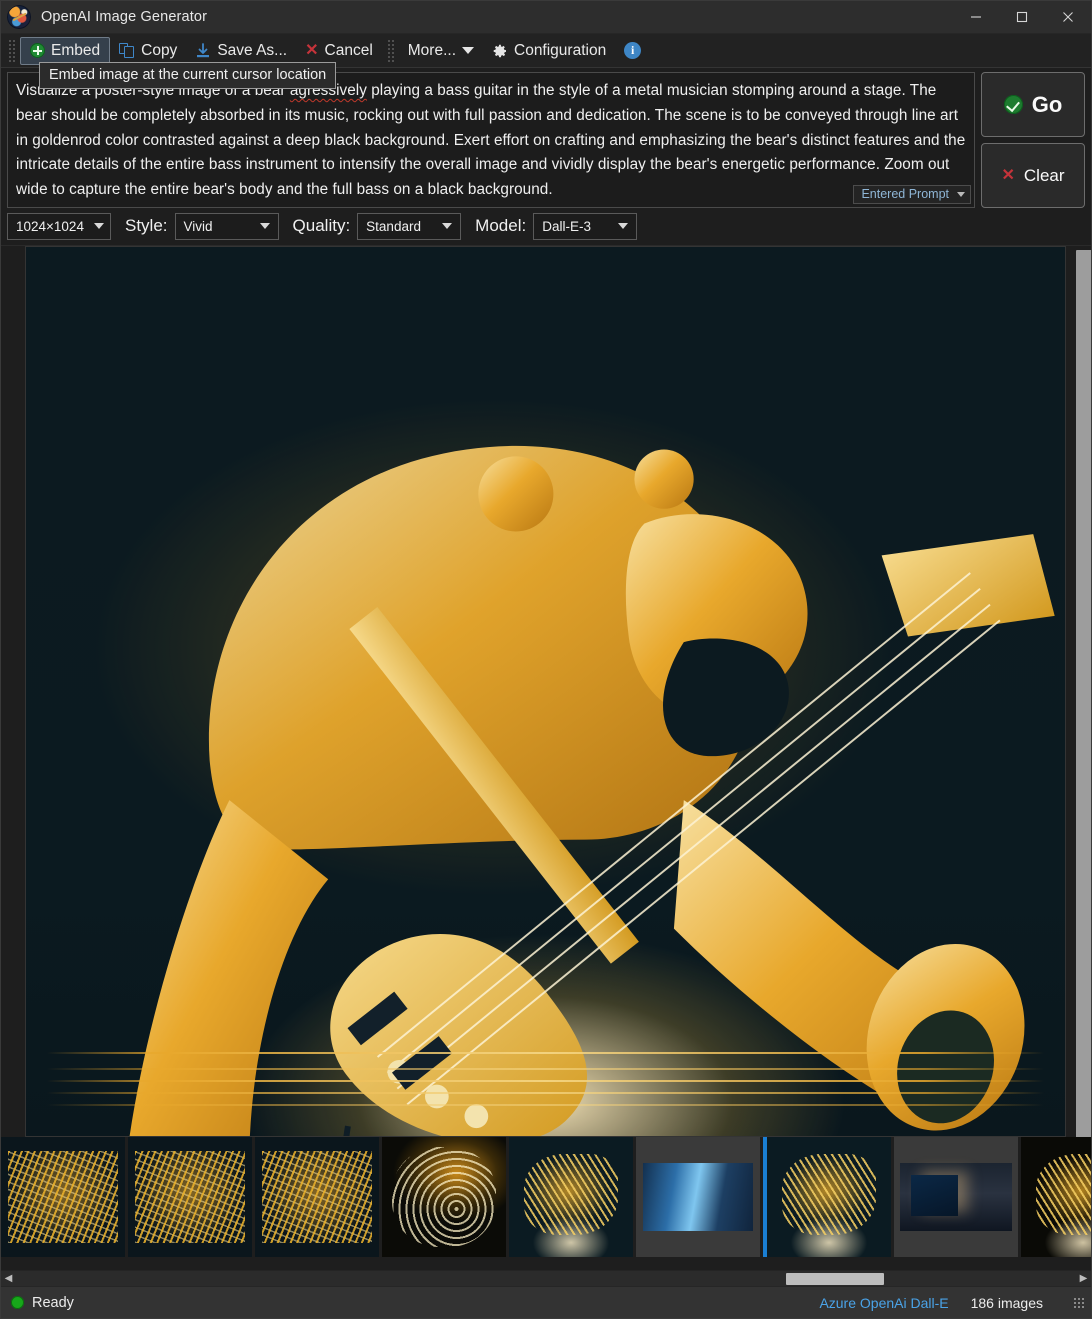  What do you see at coordinates (501, 226) in the screenshot?
I see `model-label: Model:` at bounding box center [501, 226].